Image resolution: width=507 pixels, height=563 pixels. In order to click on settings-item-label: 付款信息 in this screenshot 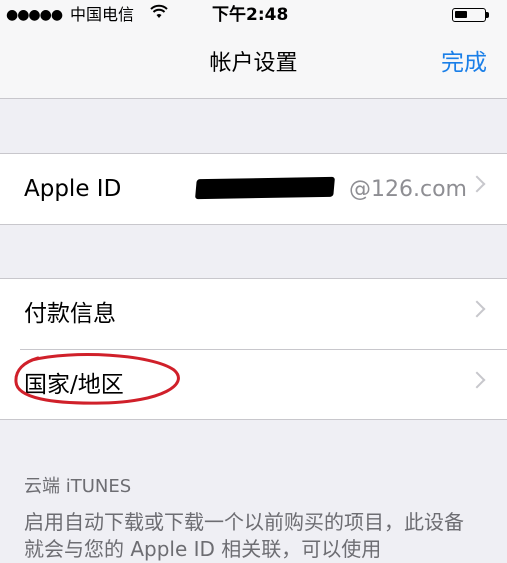, I will do `click(70, 314)`.